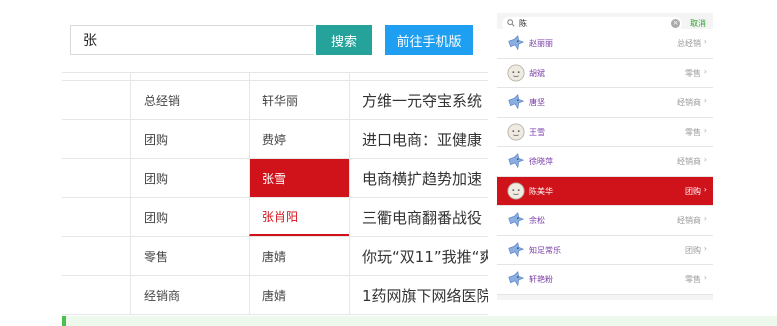 This screenshot has height=326, width=777. What do you see at coordinates (418, 217) in the screenshot?
I see `title-cell: 三衢电商翻番战役` at bounding box center [418, 217].